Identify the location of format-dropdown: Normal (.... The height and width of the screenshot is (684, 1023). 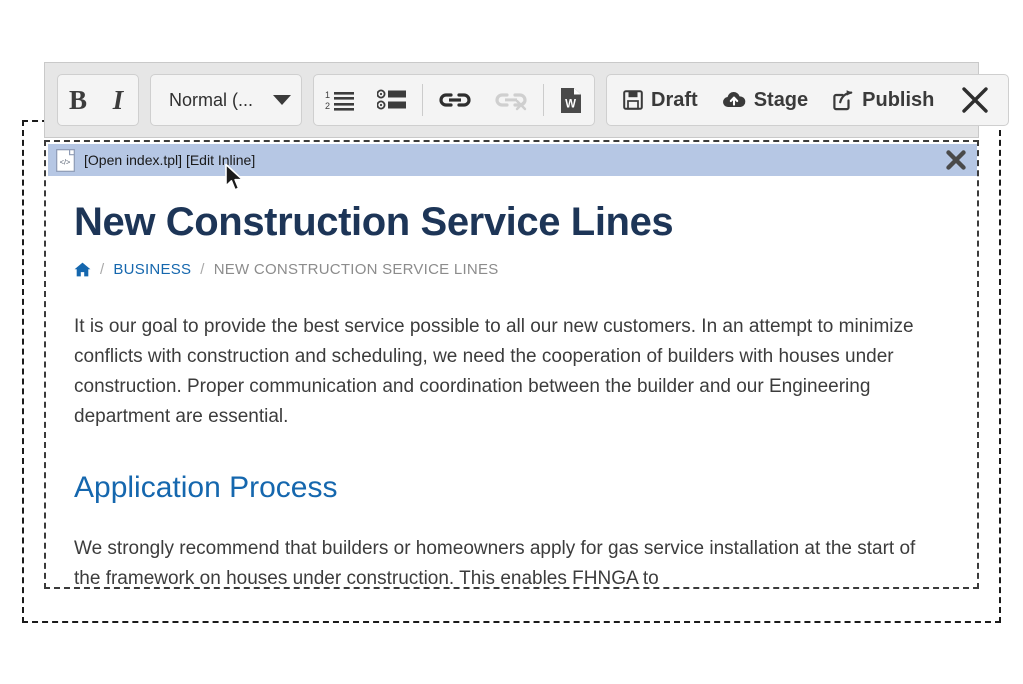
(226, 100).